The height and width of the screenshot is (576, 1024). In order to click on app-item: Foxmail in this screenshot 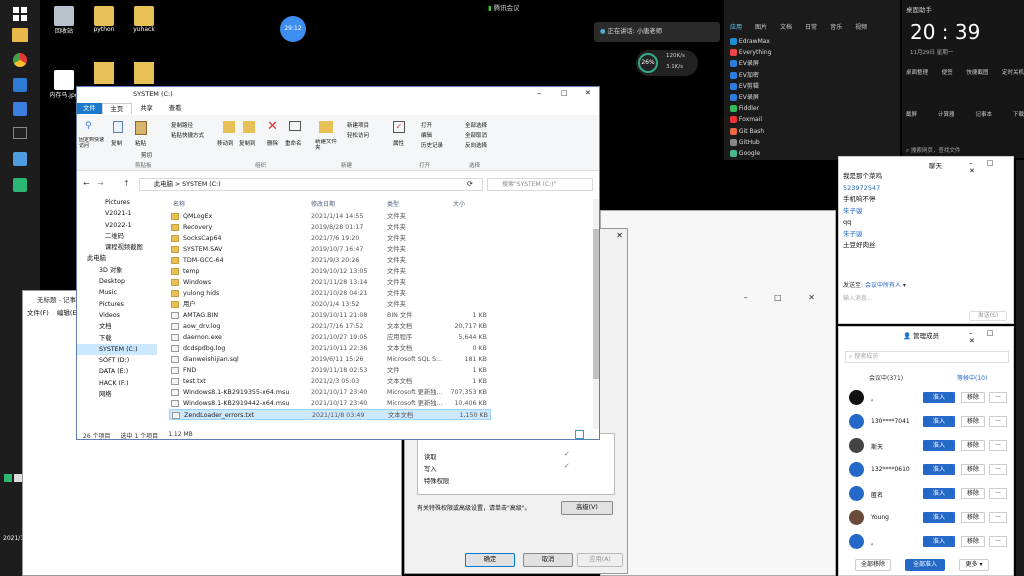, I will do `click(775, 119)`.